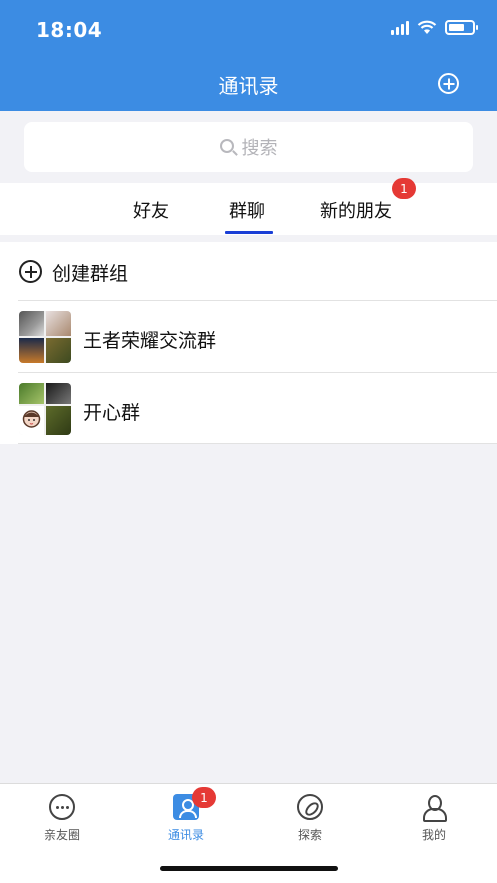 The height and width of the screenshot is (883, 497). Describe the element at coordinates (309, 835) in the screenshot. I see `tabbar-label: 探索` at that location.